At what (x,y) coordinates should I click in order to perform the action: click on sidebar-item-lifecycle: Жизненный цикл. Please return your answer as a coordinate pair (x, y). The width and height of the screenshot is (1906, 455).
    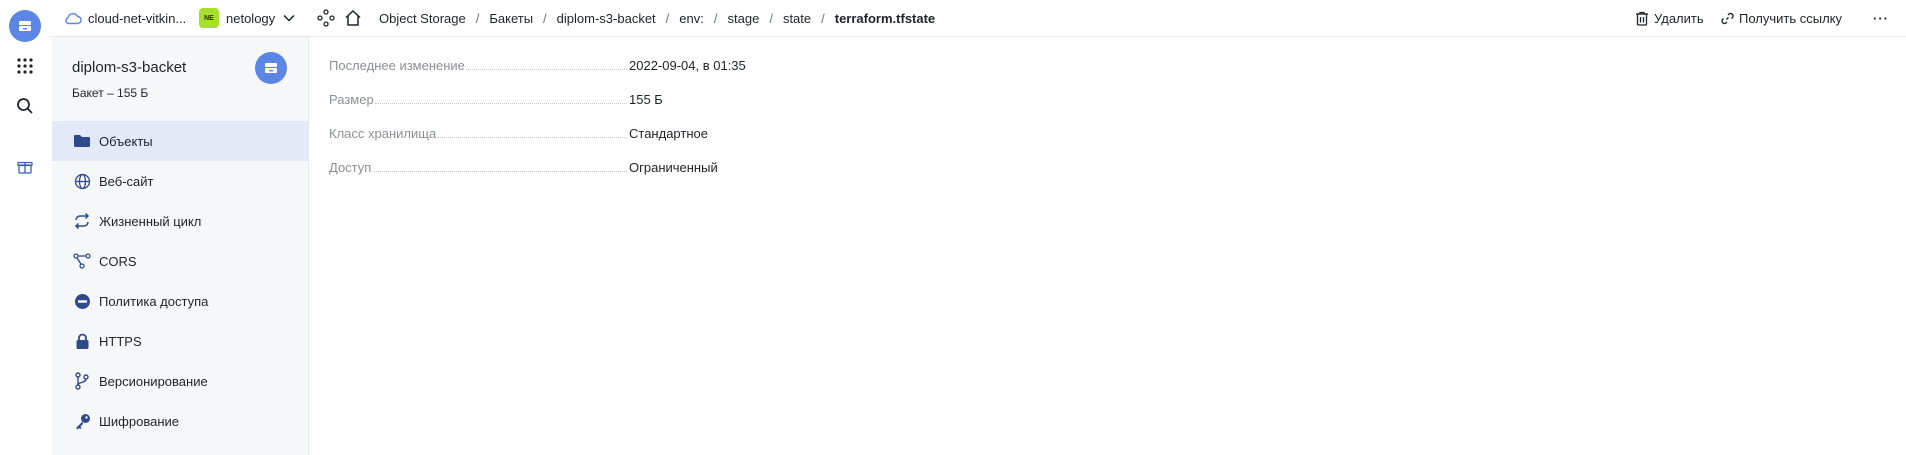
    Looking at the image, I should click on (180, 221).